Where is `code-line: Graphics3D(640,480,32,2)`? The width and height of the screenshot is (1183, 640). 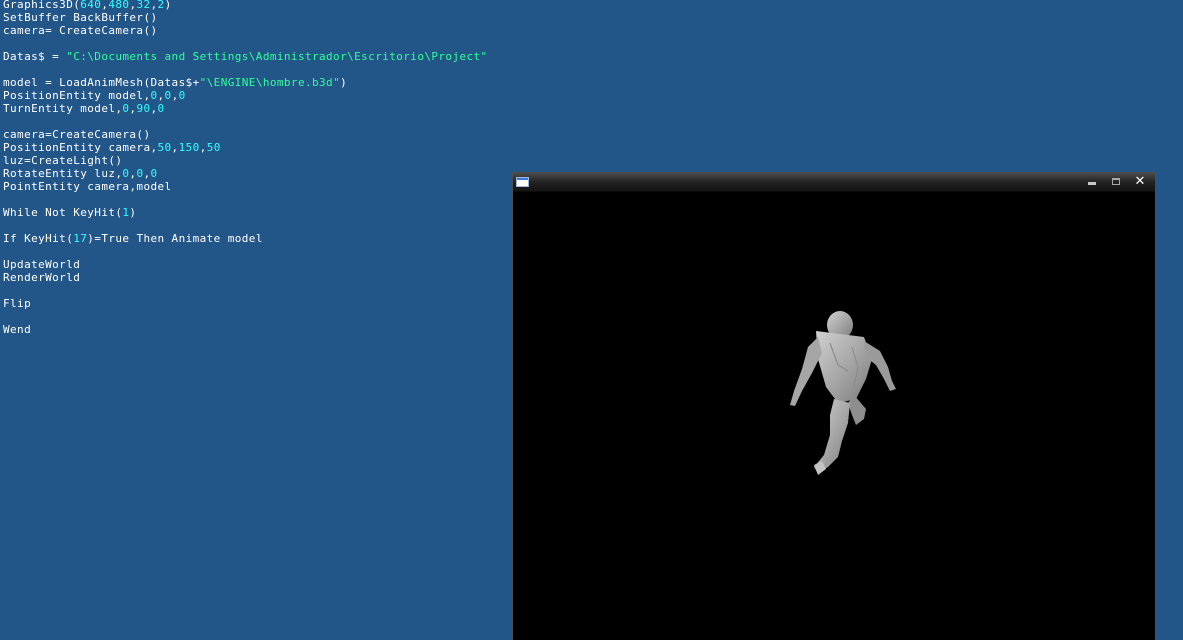
code-line: Graphics3D(640,480,32,2) is located at coordinates (593, 5).